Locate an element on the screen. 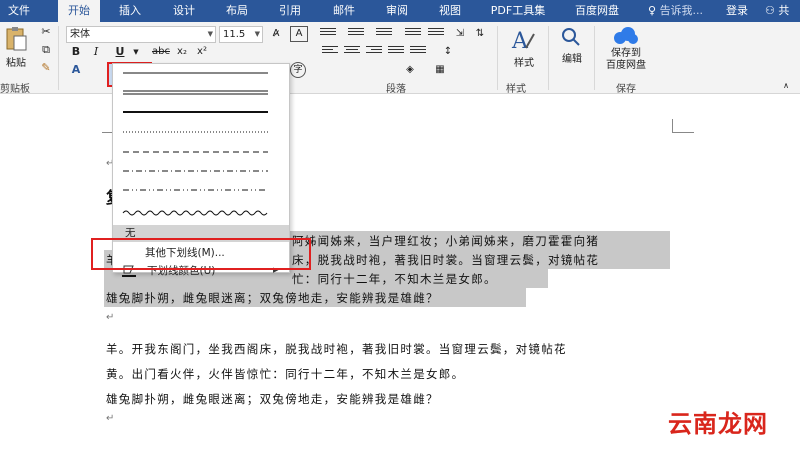  styles-group-label: 样式 is located at coordinates (516, 89).